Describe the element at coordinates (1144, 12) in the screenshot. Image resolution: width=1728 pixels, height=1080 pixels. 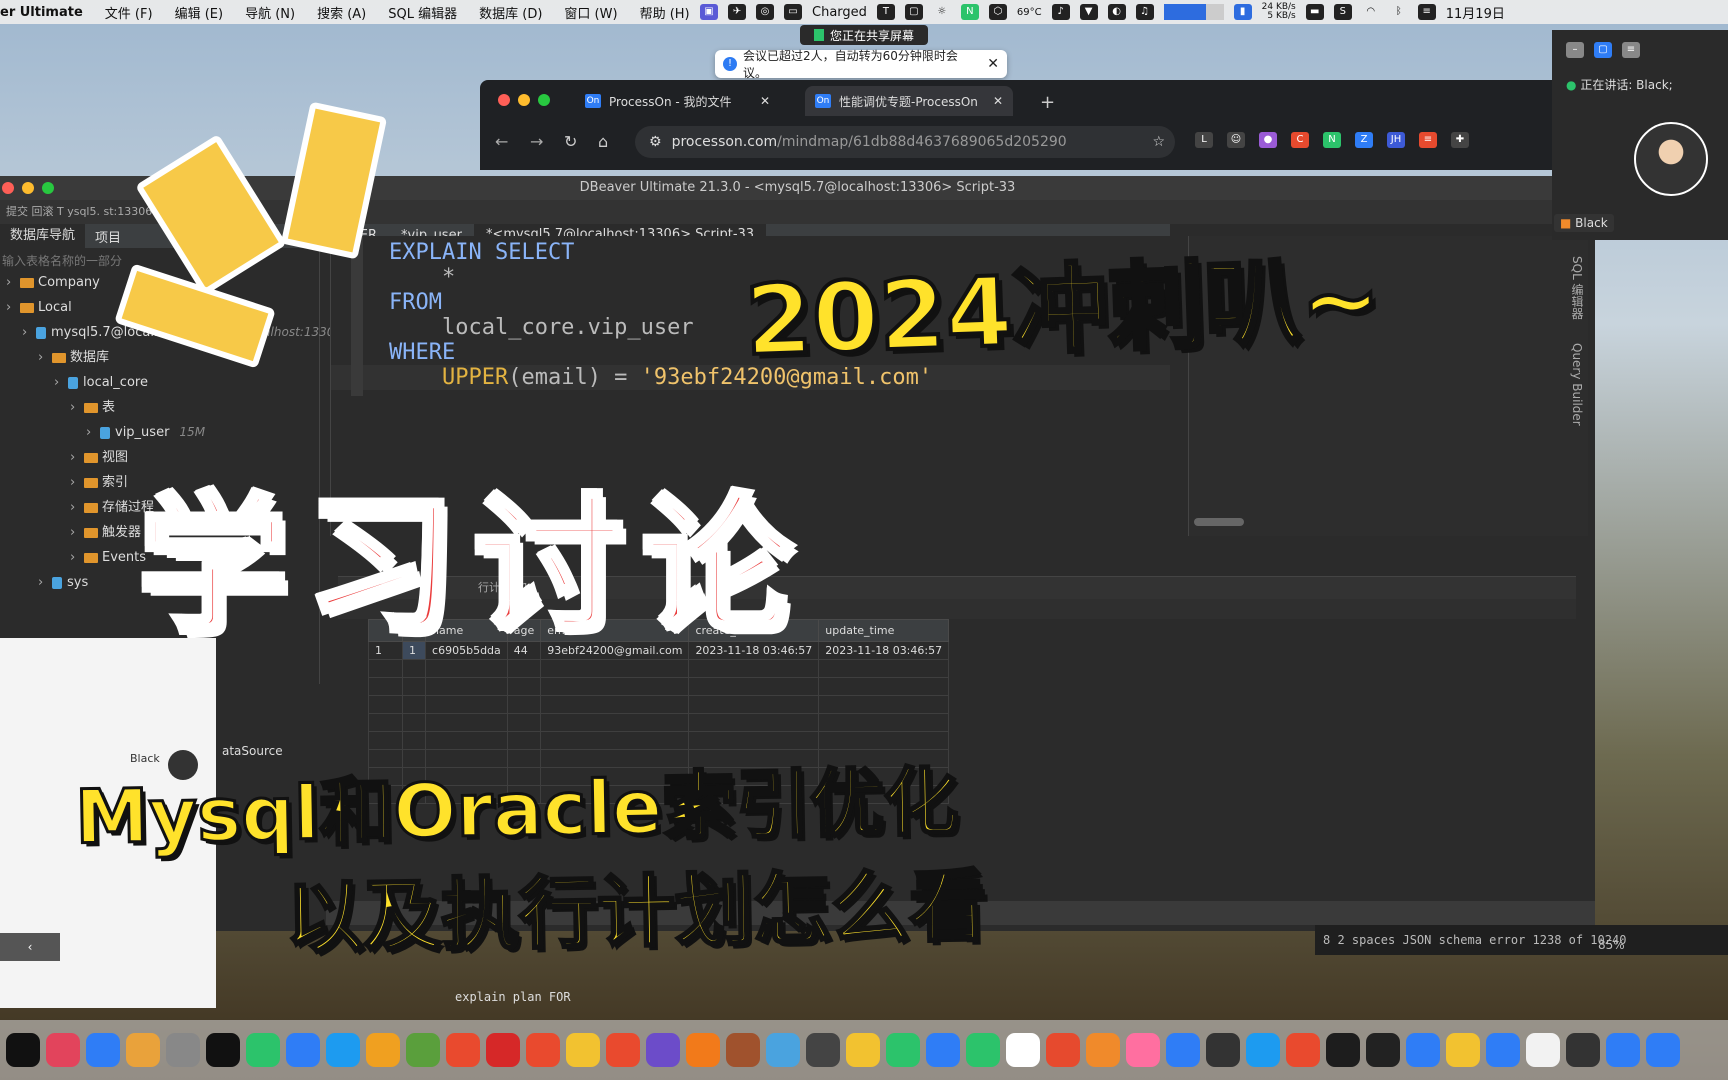
I see `airpods-icon: ♫` at that location.